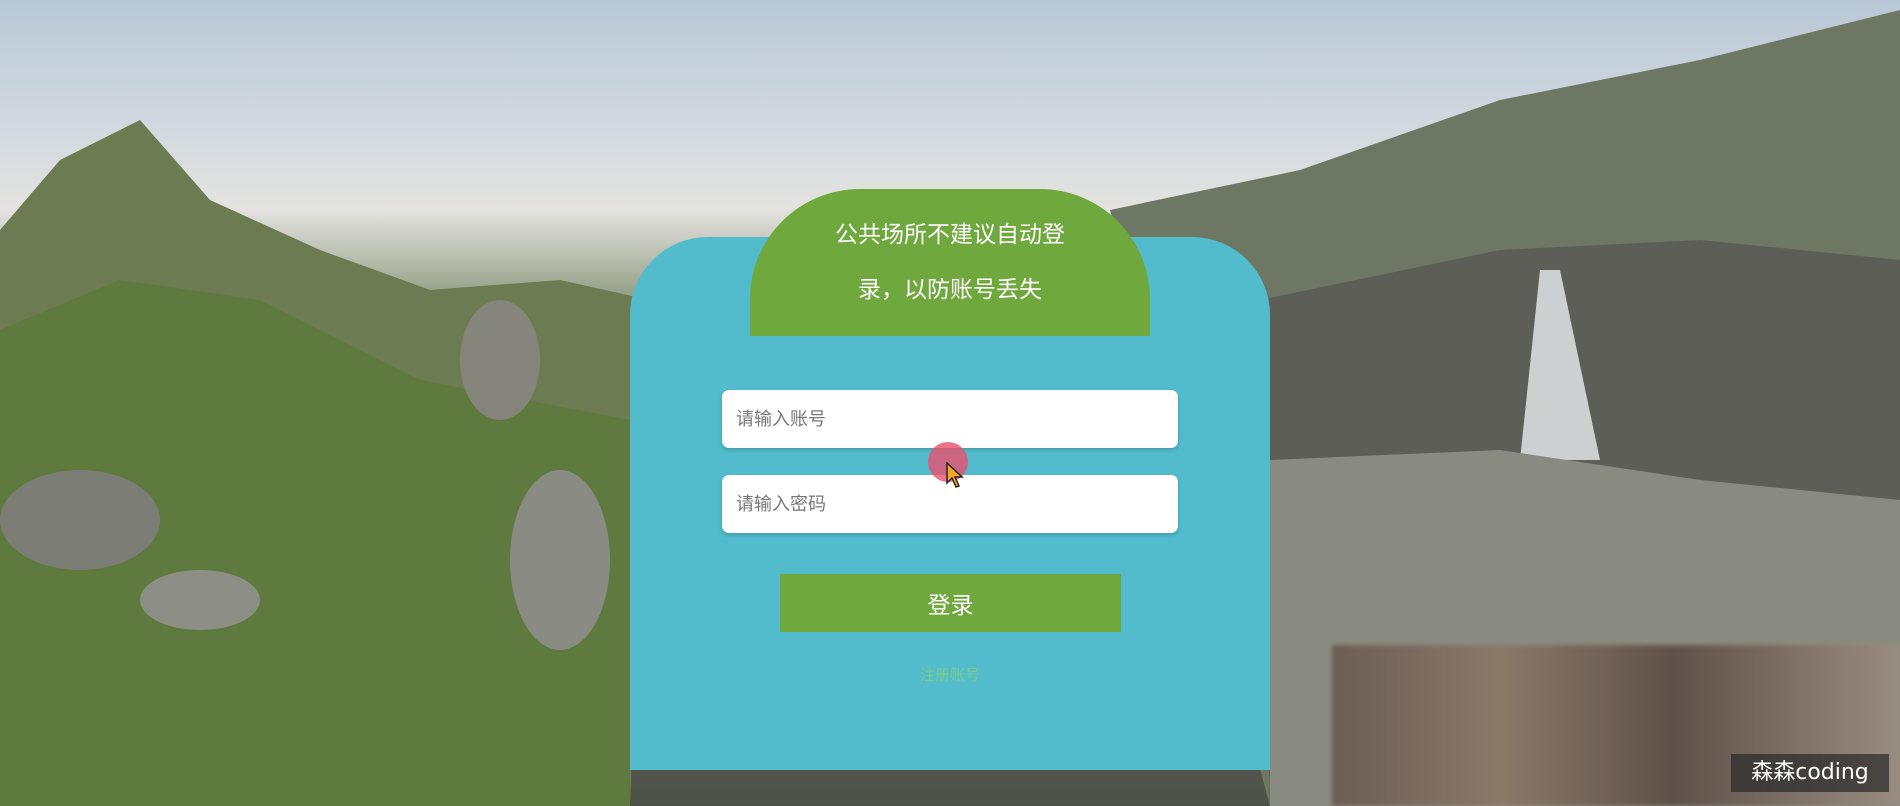  I want to click on notice-text: 公共场所不建议自动登录，以防账号丢失, so click(950, 262).